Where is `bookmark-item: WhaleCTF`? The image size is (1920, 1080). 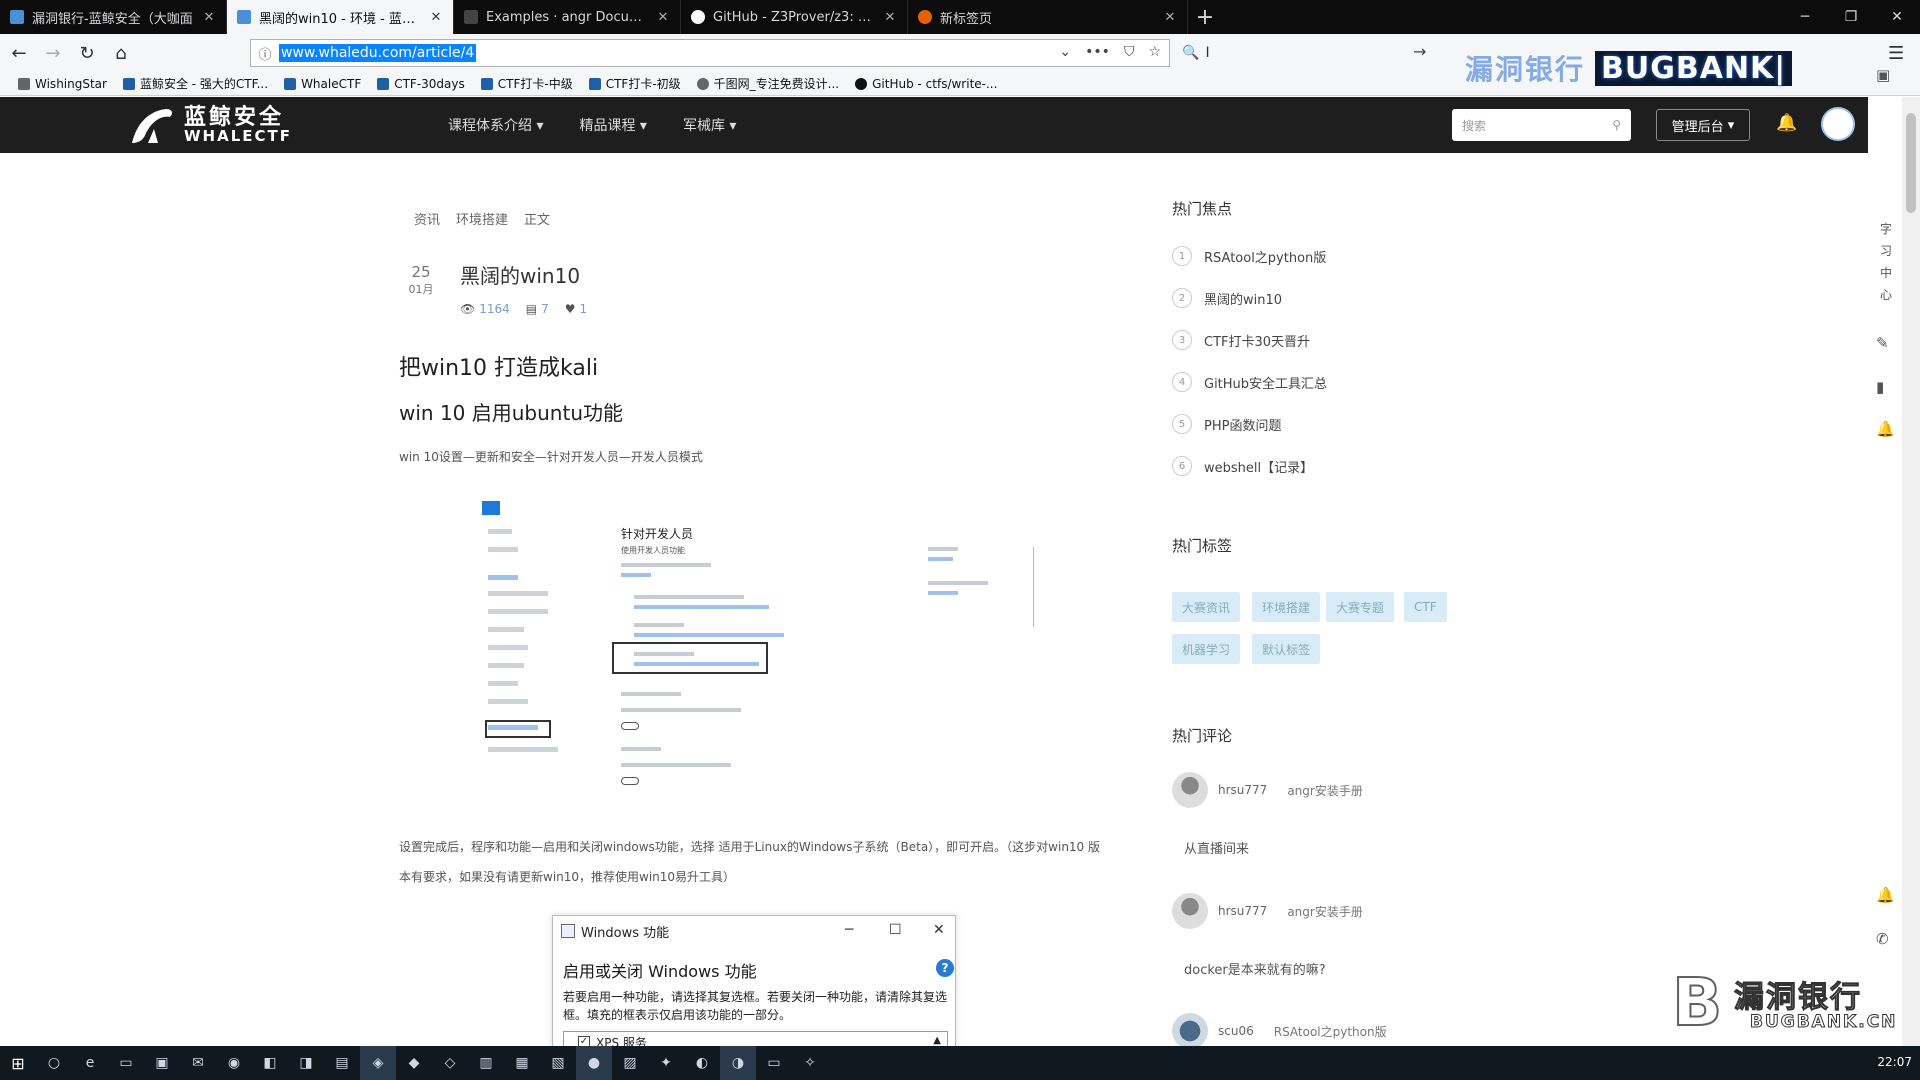 bookmark-item: WhaleCTF is located at coordinates (322, 84).